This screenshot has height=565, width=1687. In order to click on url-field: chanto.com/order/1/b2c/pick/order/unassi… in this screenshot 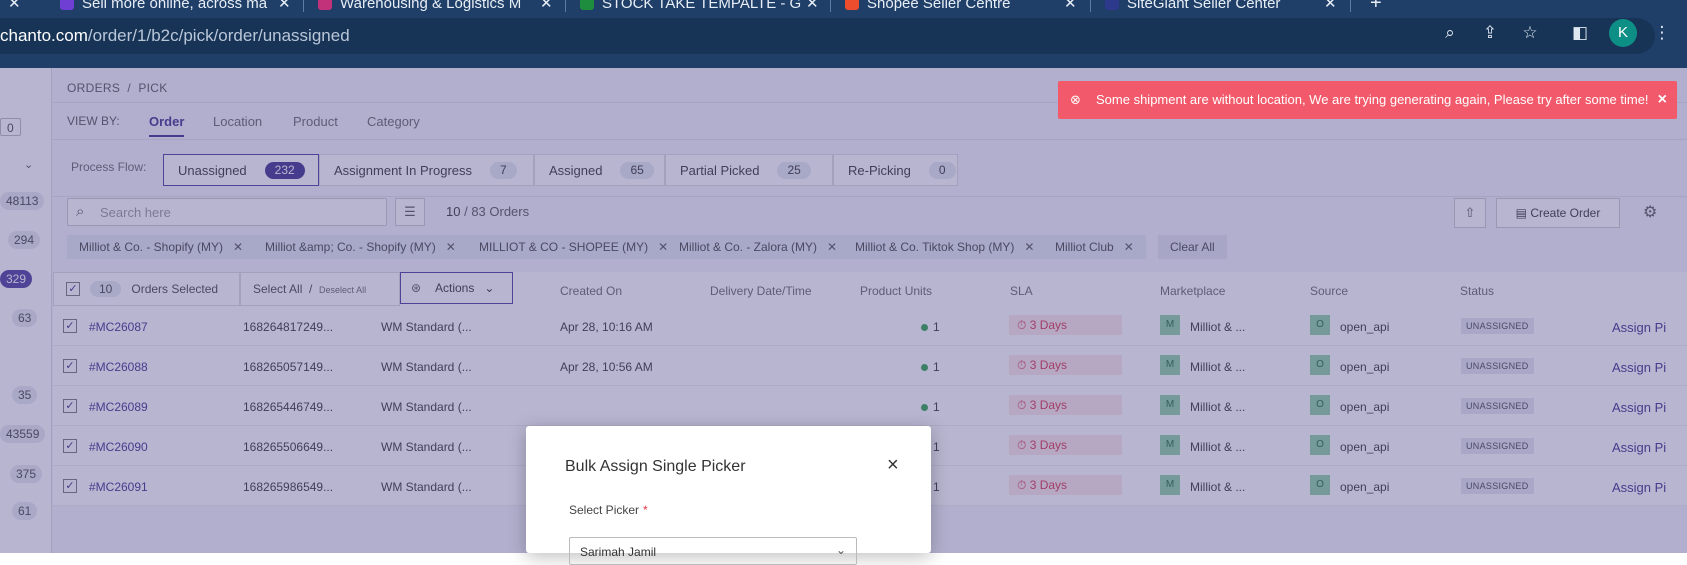, I will do `click(827, 36)`.